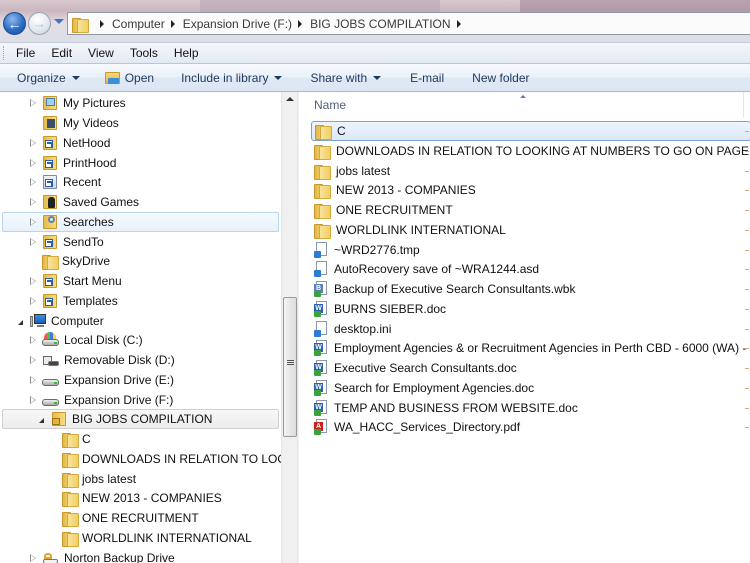  What do you see at coordinates (290, 367) in the screenshot?
I see `scrollbar-thumb` at bounding box center [290, 367].